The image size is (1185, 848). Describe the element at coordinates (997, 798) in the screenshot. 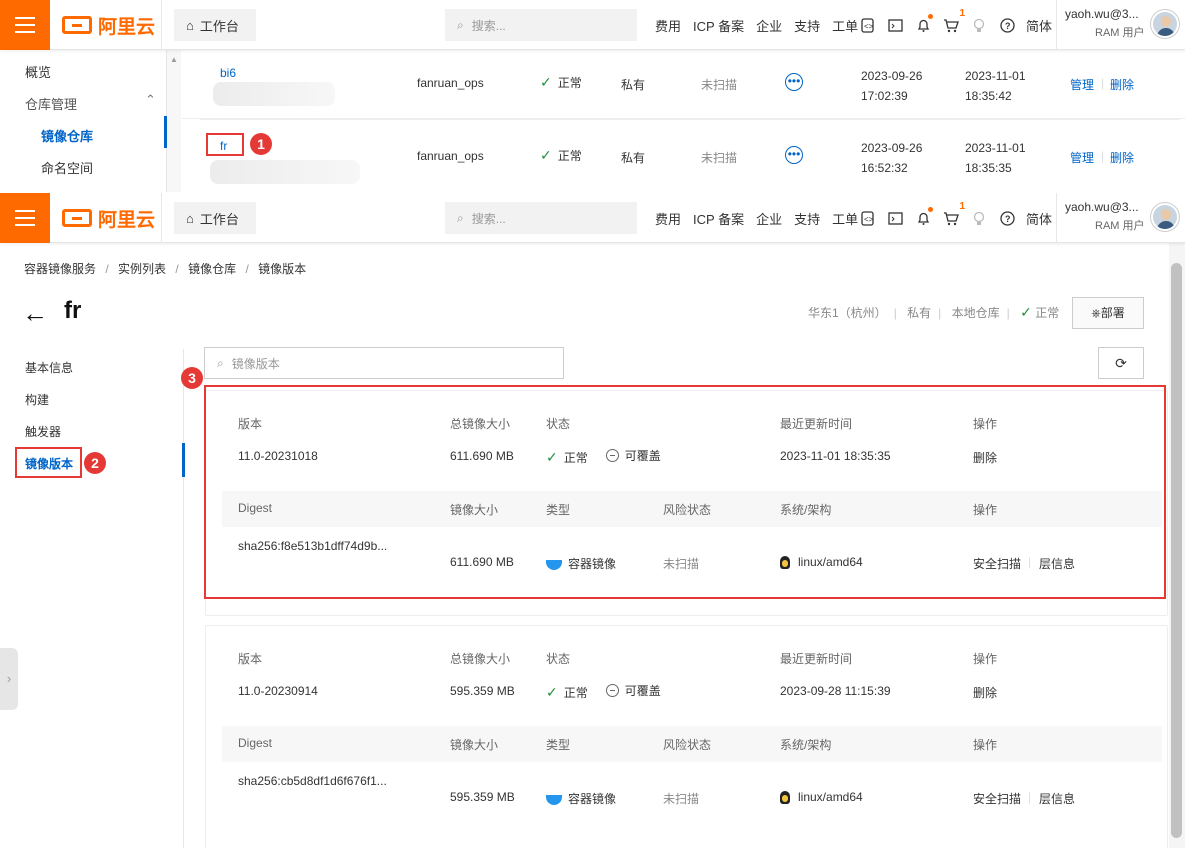

I see `security-scan-link: 安全扫描` at that location.